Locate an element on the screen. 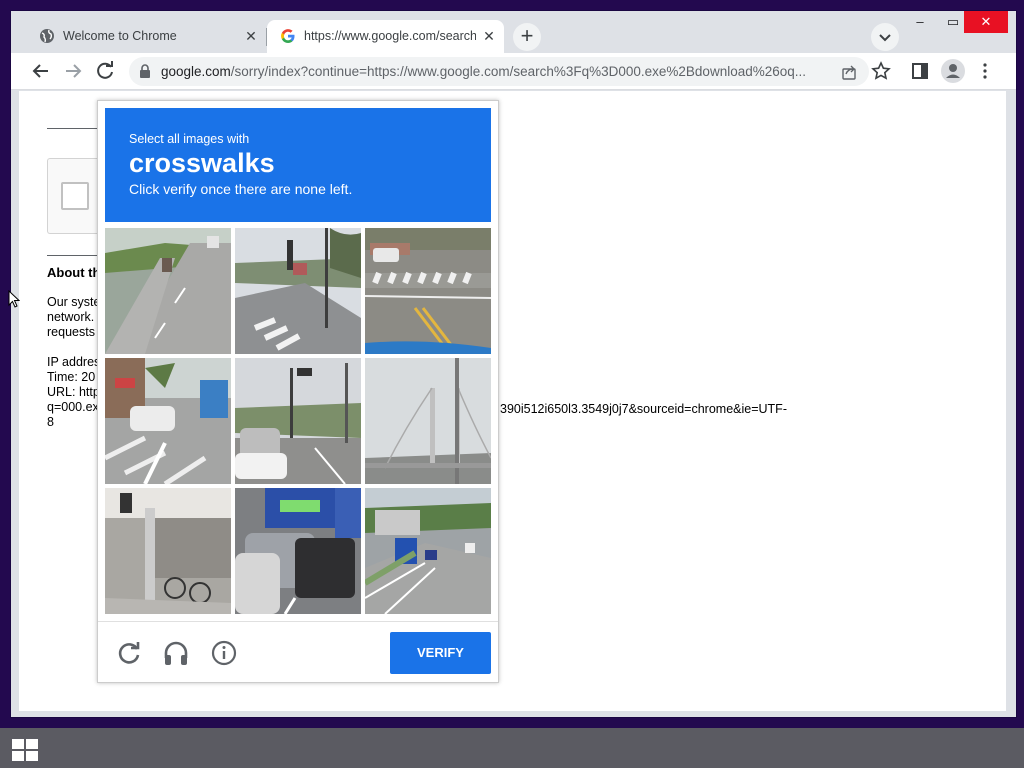 The image size is (1024, 768). lock-icon is located at coordinates (145, 71).